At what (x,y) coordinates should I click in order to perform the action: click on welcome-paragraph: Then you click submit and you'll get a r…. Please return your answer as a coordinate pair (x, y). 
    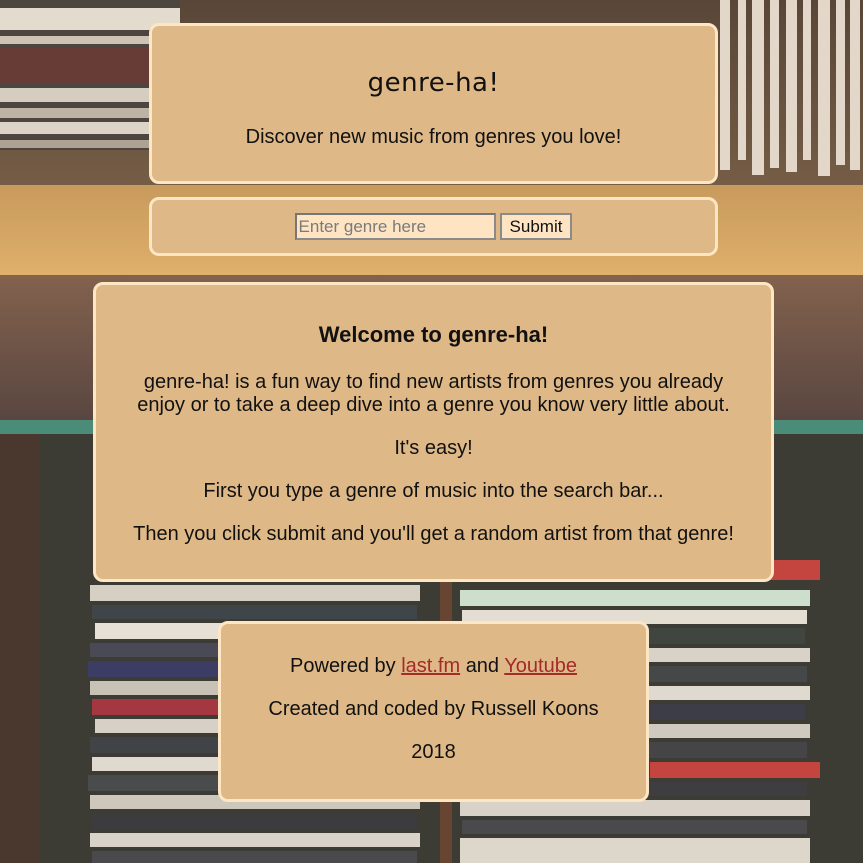
    Looking at the image, I should click on (433, 534).